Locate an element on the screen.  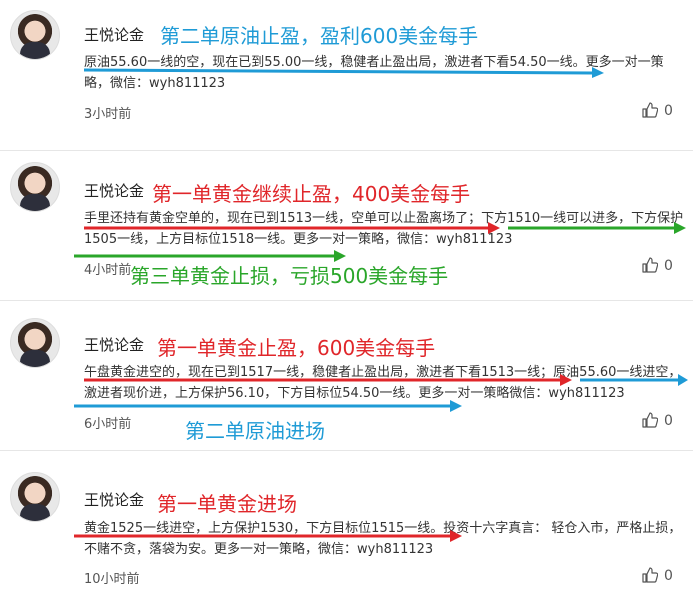
annotation-headline: 第一单黄金继续止盈，400美金每手 is located at coordinates (311, 194).